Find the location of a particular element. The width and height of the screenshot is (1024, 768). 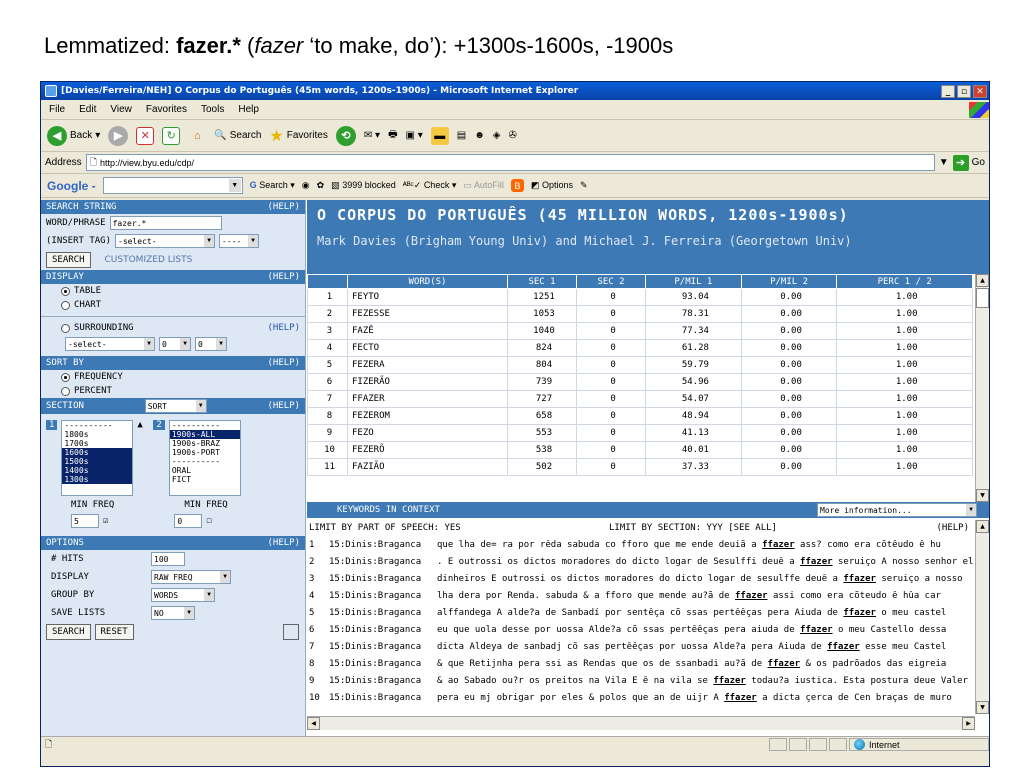

surrounding-select: -select- is located at coordinates (110, 344).